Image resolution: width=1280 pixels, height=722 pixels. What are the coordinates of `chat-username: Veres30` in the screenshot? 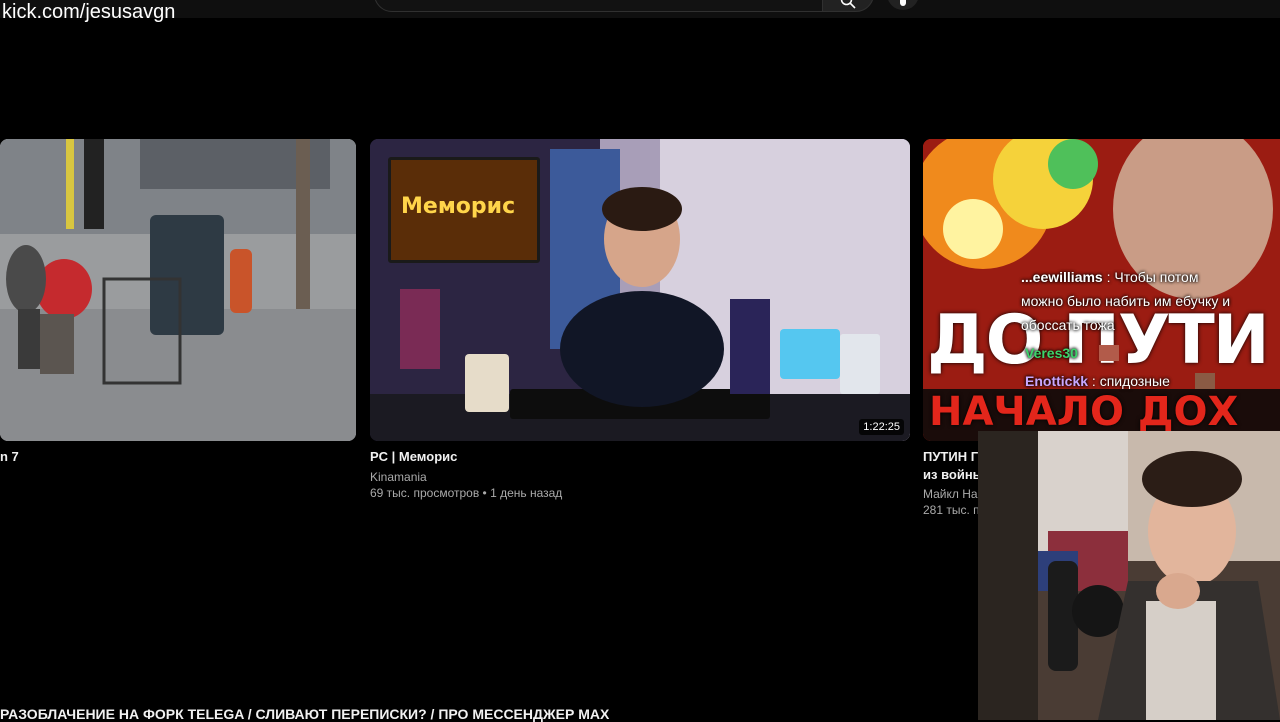 It's located at (1051, 353).